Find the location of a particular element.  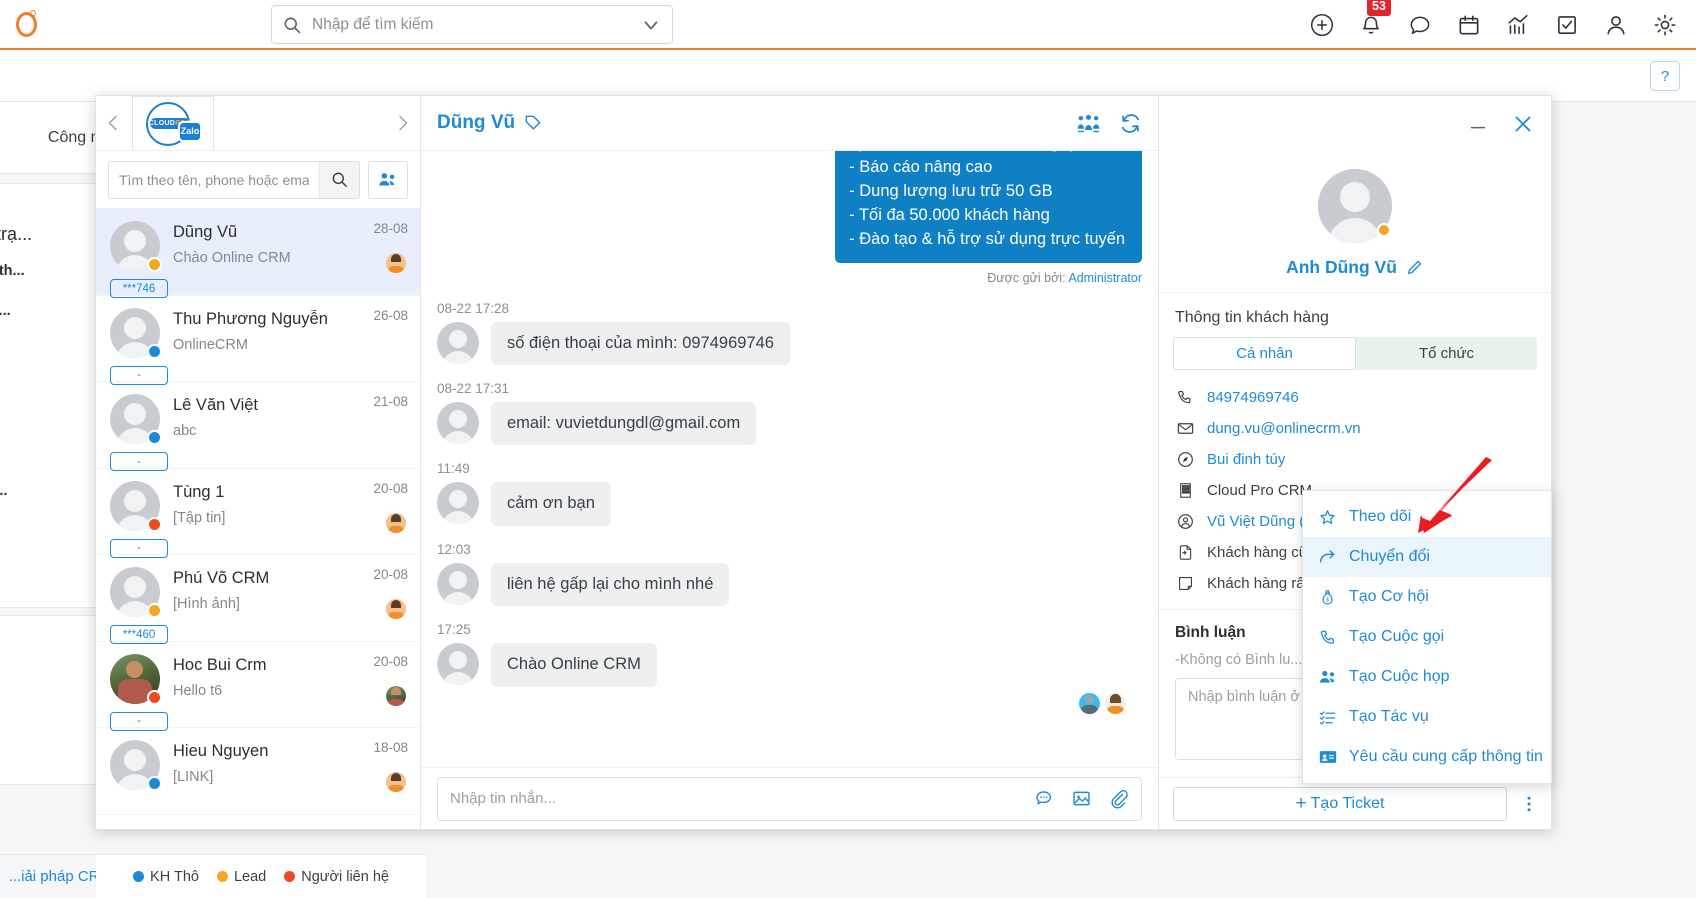

contact-search-box is located at coordinates (234, 179).